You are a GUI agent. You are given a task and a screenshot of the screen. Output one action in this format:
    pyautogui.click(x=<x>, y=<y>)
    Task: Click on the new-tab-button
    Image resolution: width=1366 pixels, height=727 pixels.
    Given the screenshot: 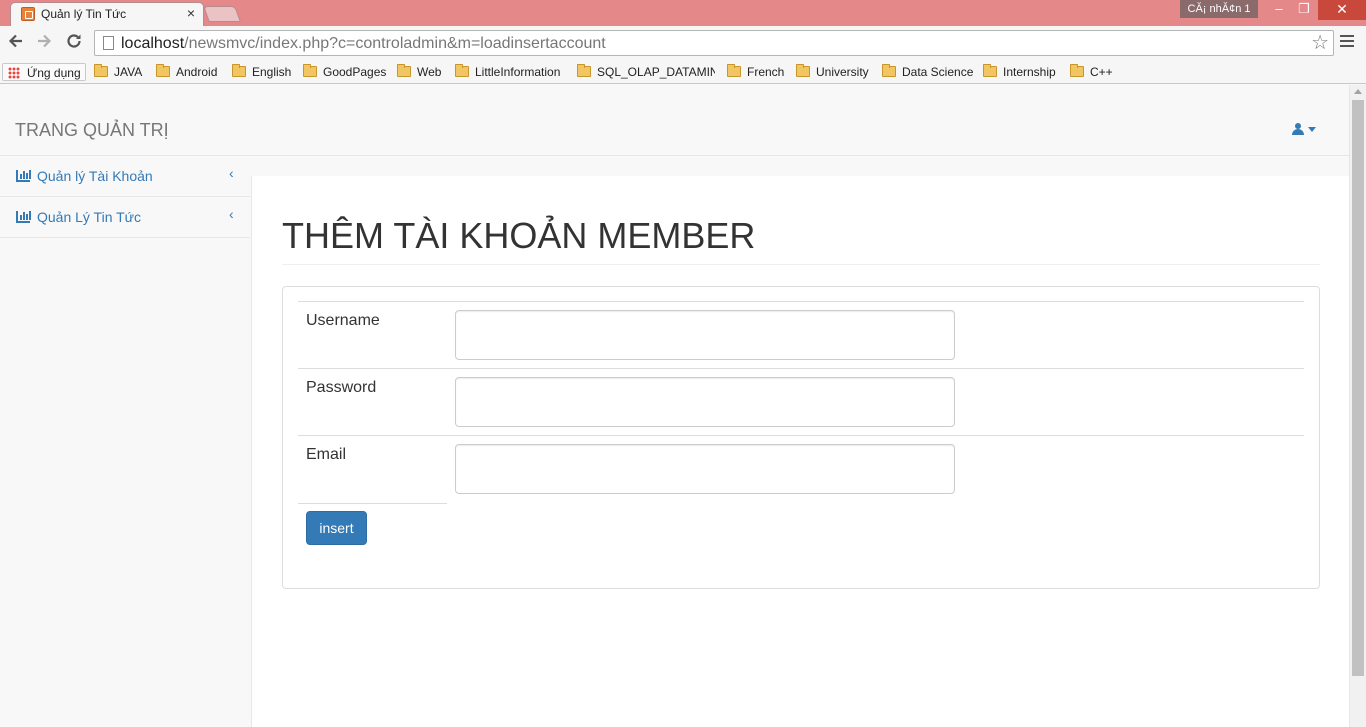 What is the action you would take?
    pyautogui.click(x=222, y=14)
    